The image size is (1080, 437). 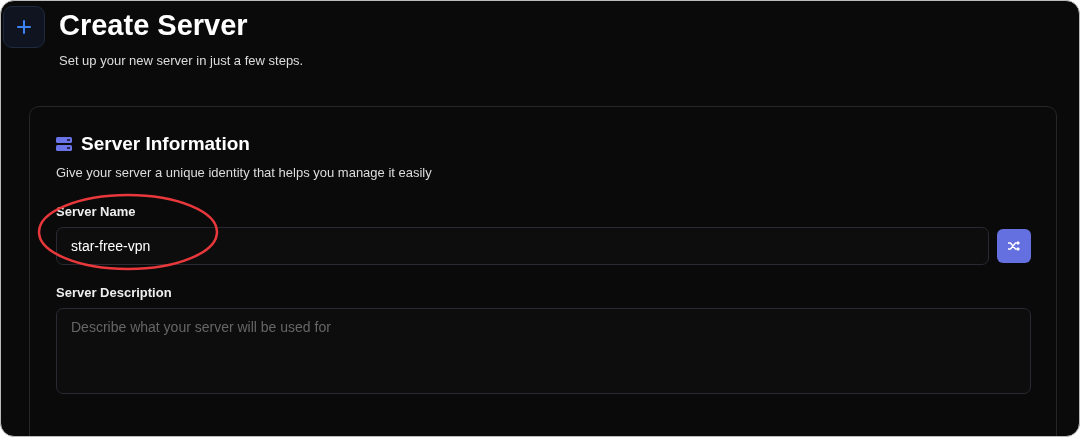 What do you see at coordinates (522, 246) in the screenshot?
I see `name-field: star-free-vpn` at bounding box center [522, 246].